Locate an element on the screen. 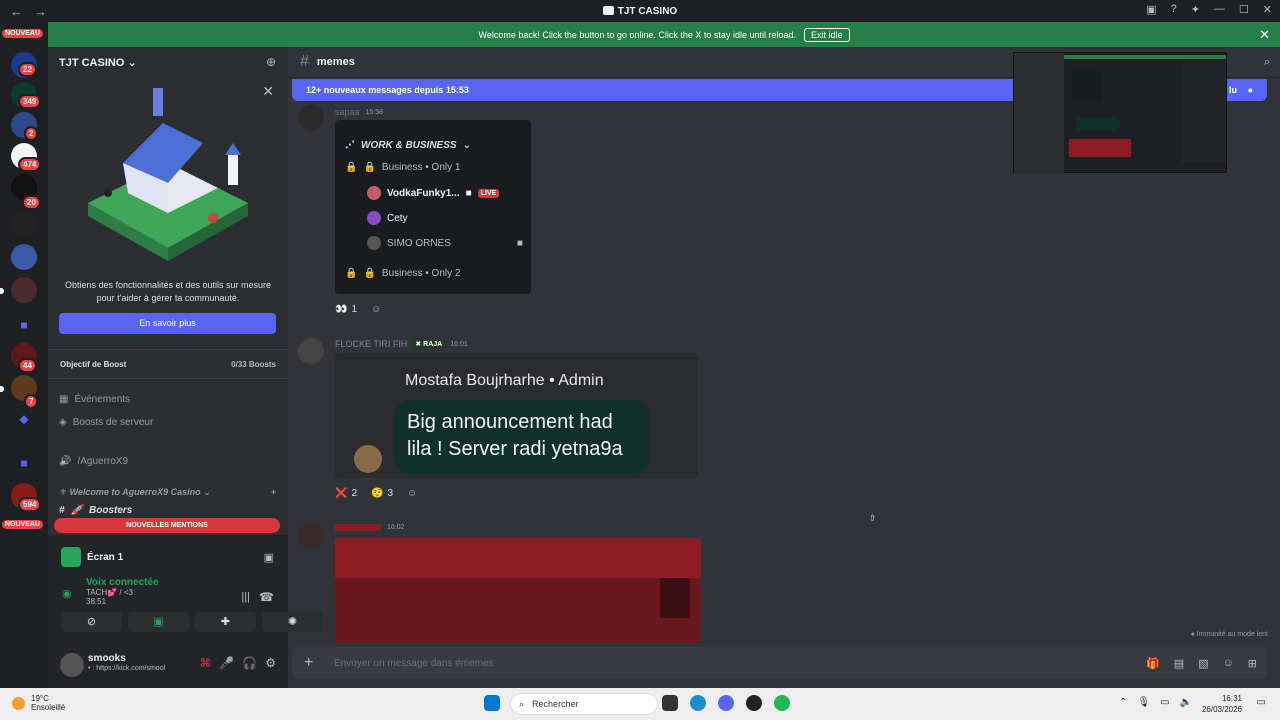  tools-icon: ✦ is located at coordinates (1195, 9).